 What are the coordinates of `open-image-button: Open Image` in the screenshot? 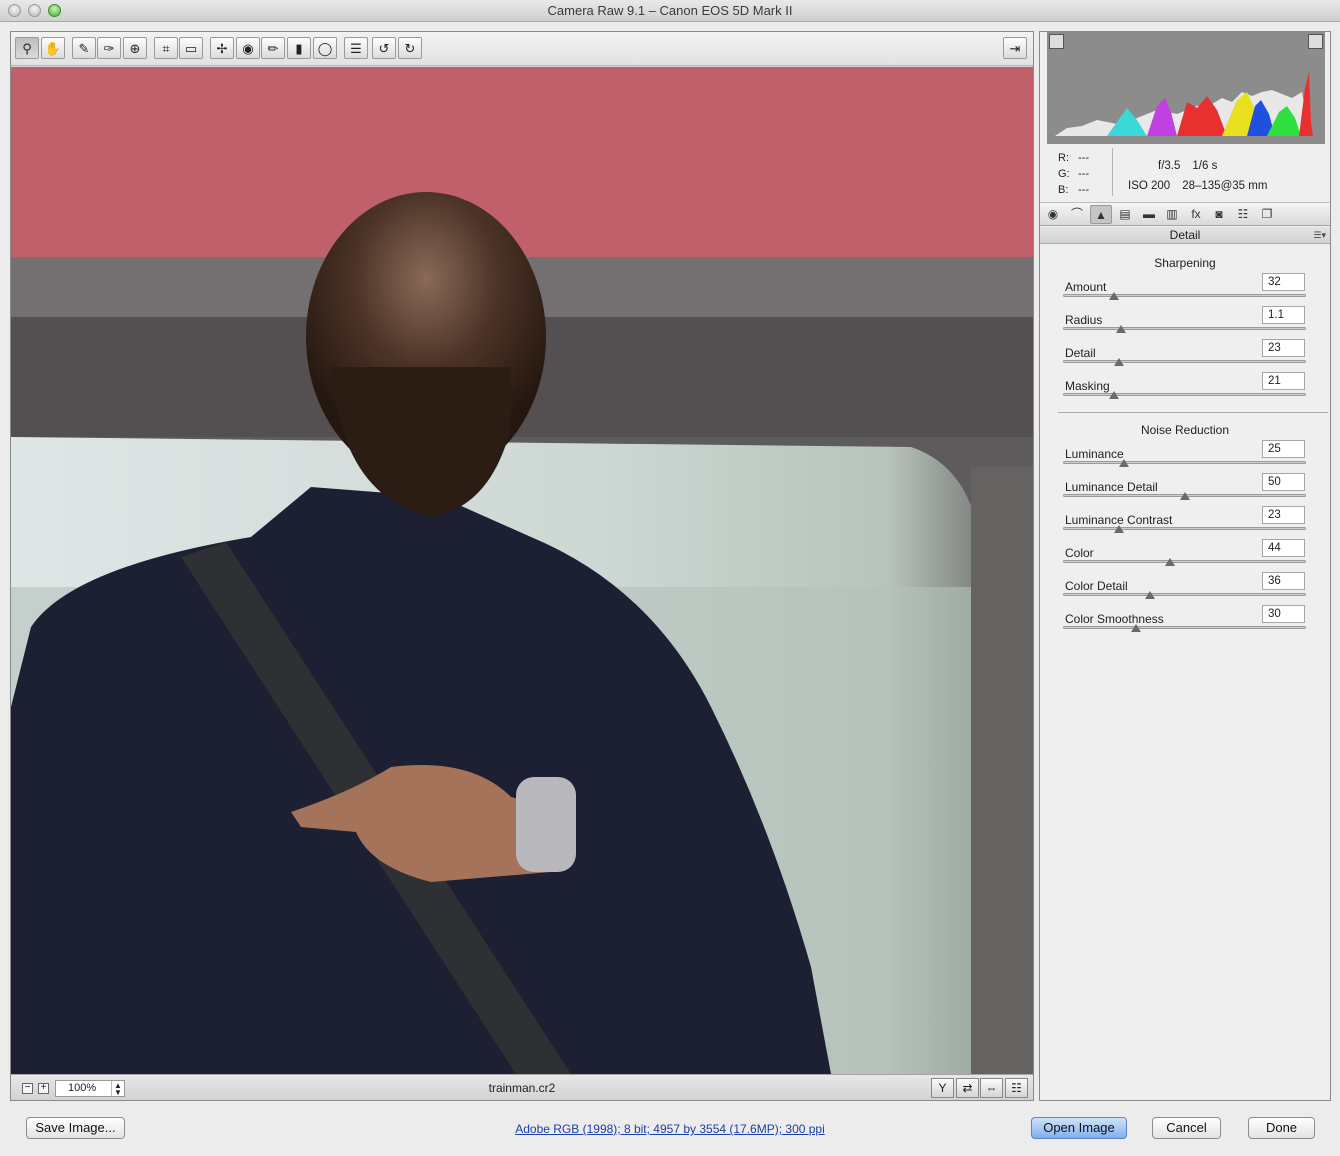 It's located at (1079, 1128).